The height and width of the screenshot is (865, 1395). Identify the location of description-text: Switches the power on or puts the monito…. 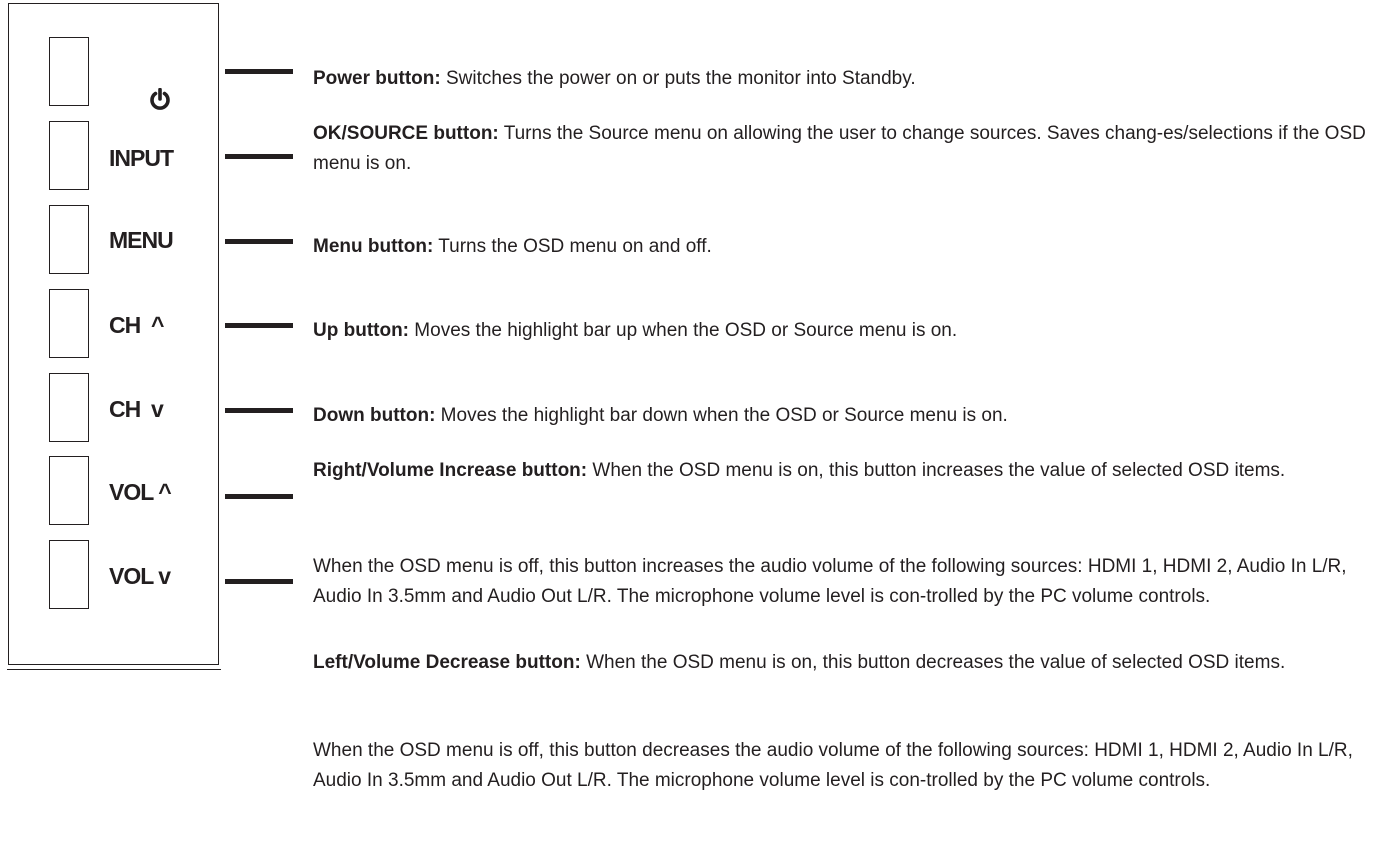
(678, 78).